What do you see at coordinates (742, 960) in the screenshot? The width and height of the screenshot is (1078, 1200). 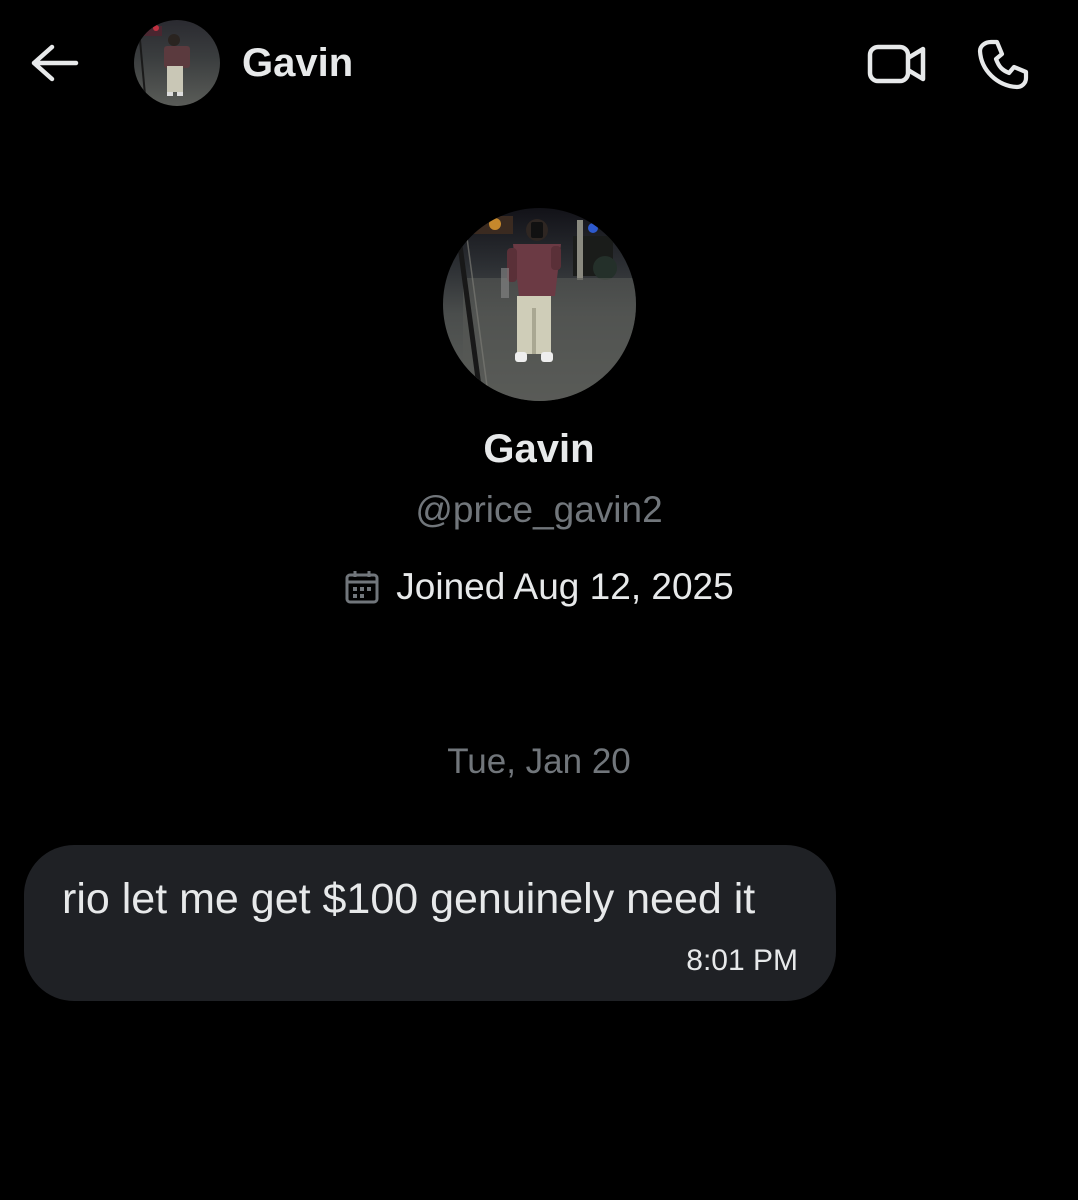 I see `message-timestamp: 8:01 PM` at bounding box center [742, 960].